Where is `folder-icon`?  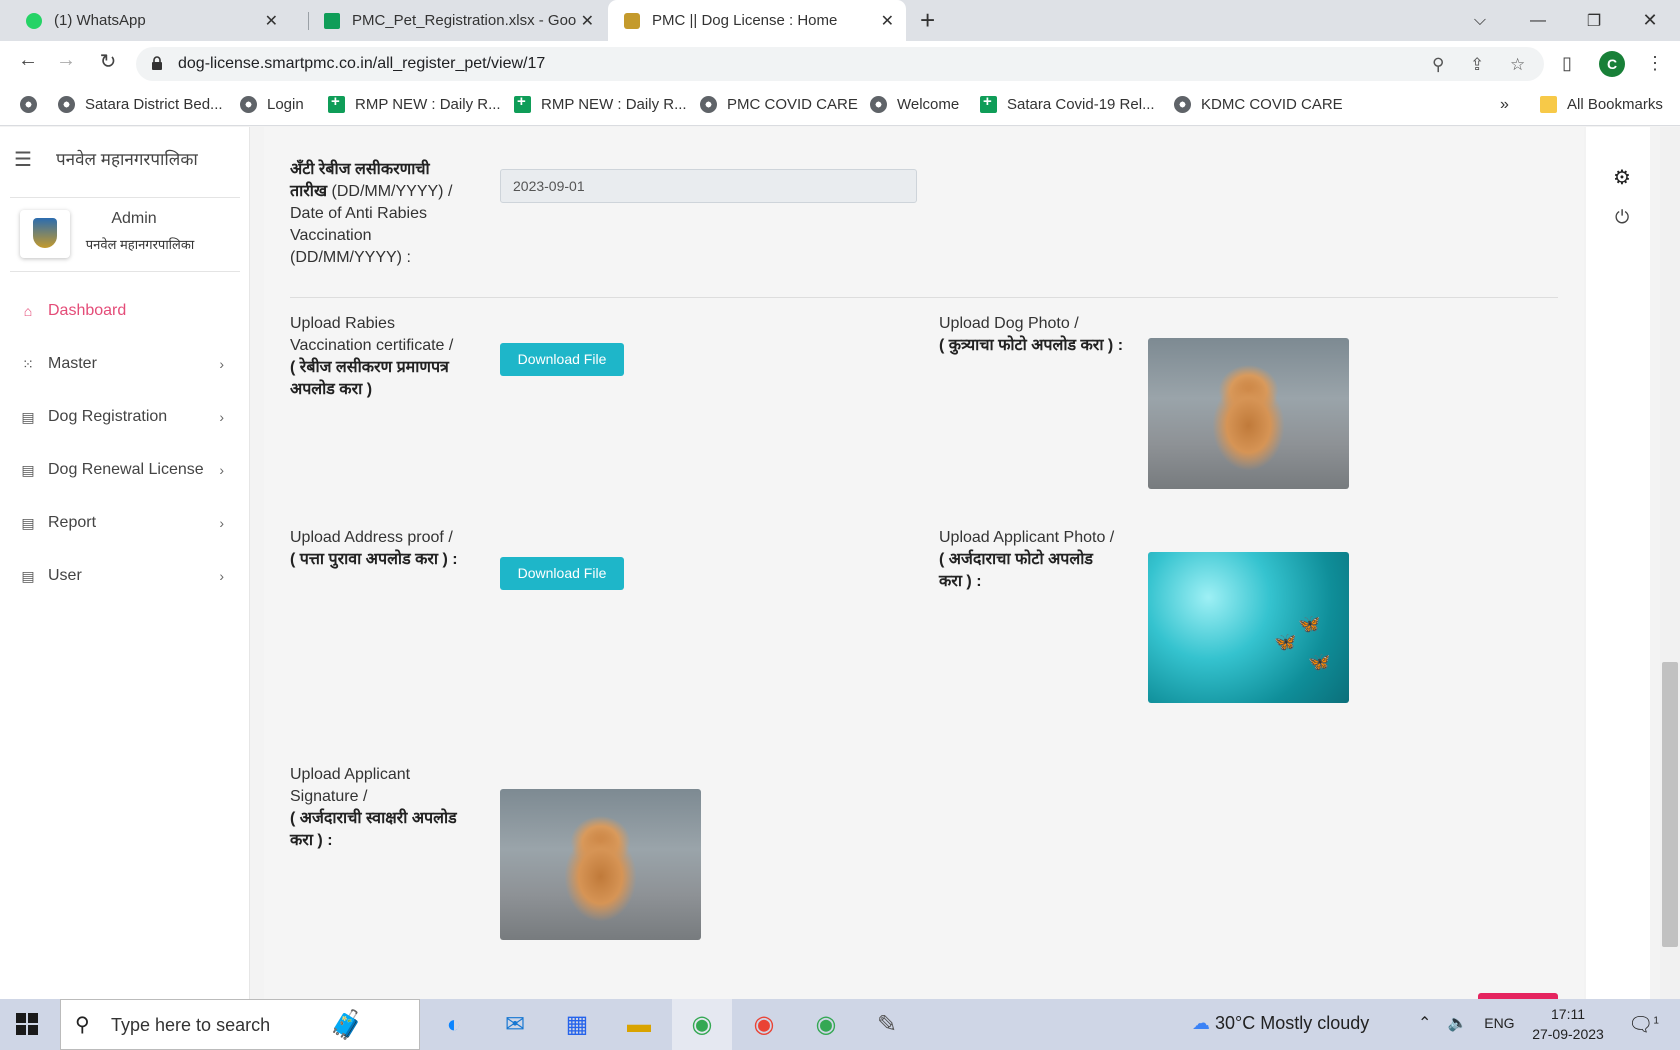 folder-icon is located at coordinates (1548, 104).